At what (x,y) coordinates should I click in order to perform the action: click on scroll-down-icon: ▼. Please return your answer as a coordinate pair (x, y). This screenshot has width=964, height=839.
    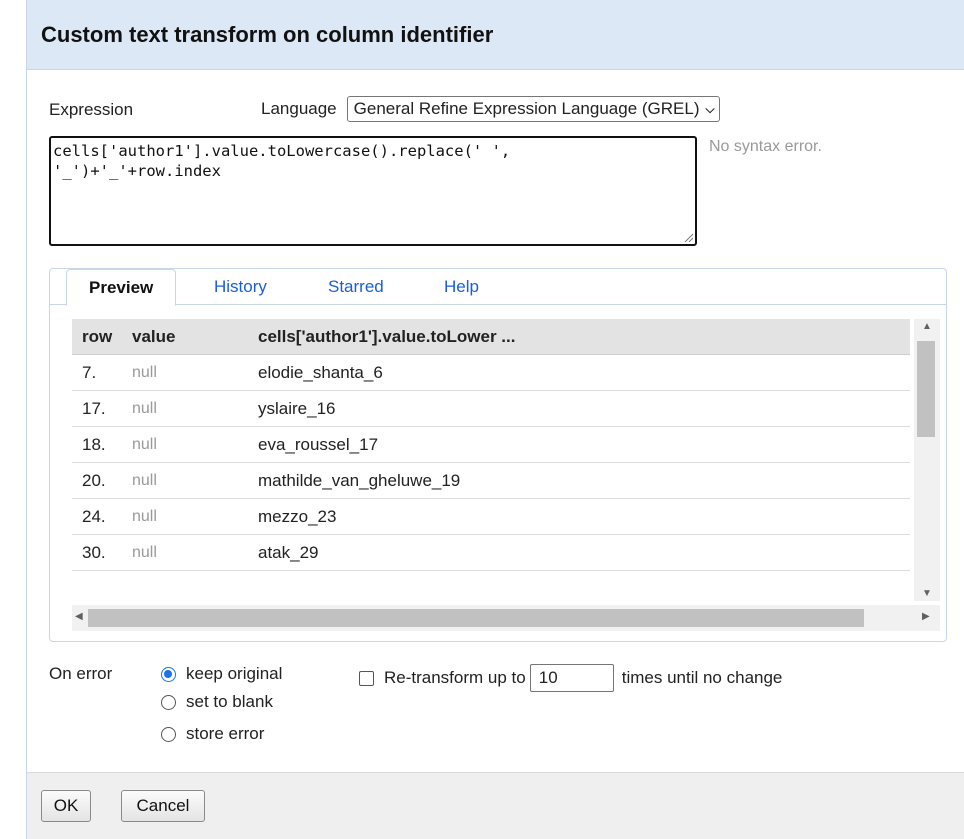
    Looking at the image, I should click on (927, 593).